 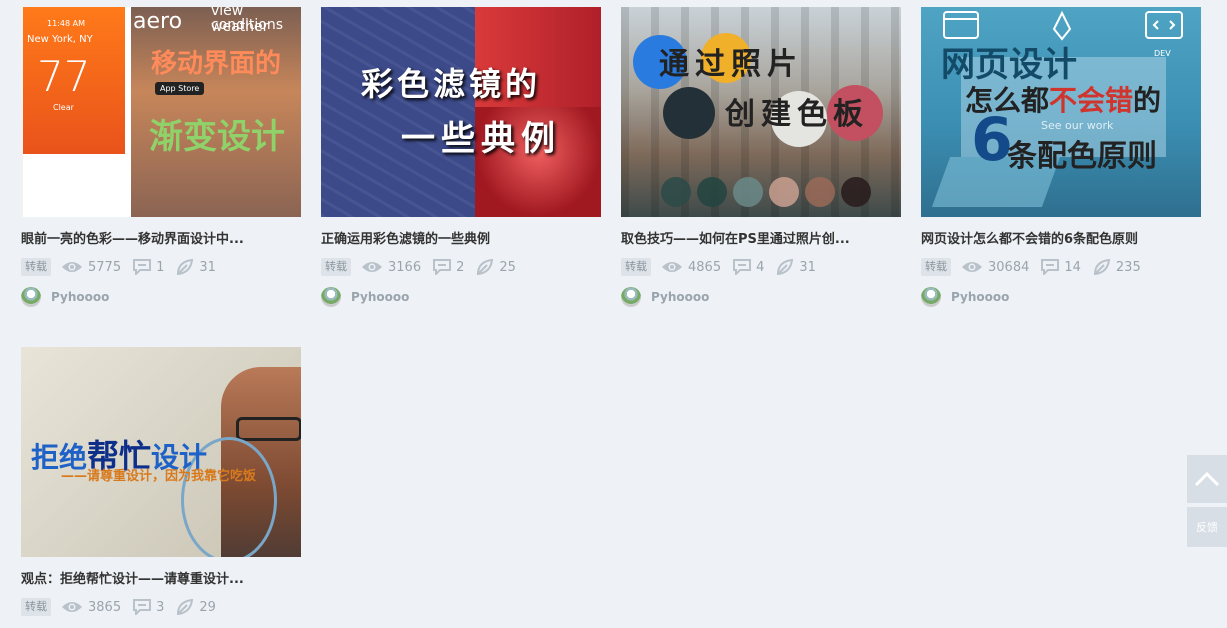 I want to click on thumb-line2: conditions, so click(x=247, y=25).